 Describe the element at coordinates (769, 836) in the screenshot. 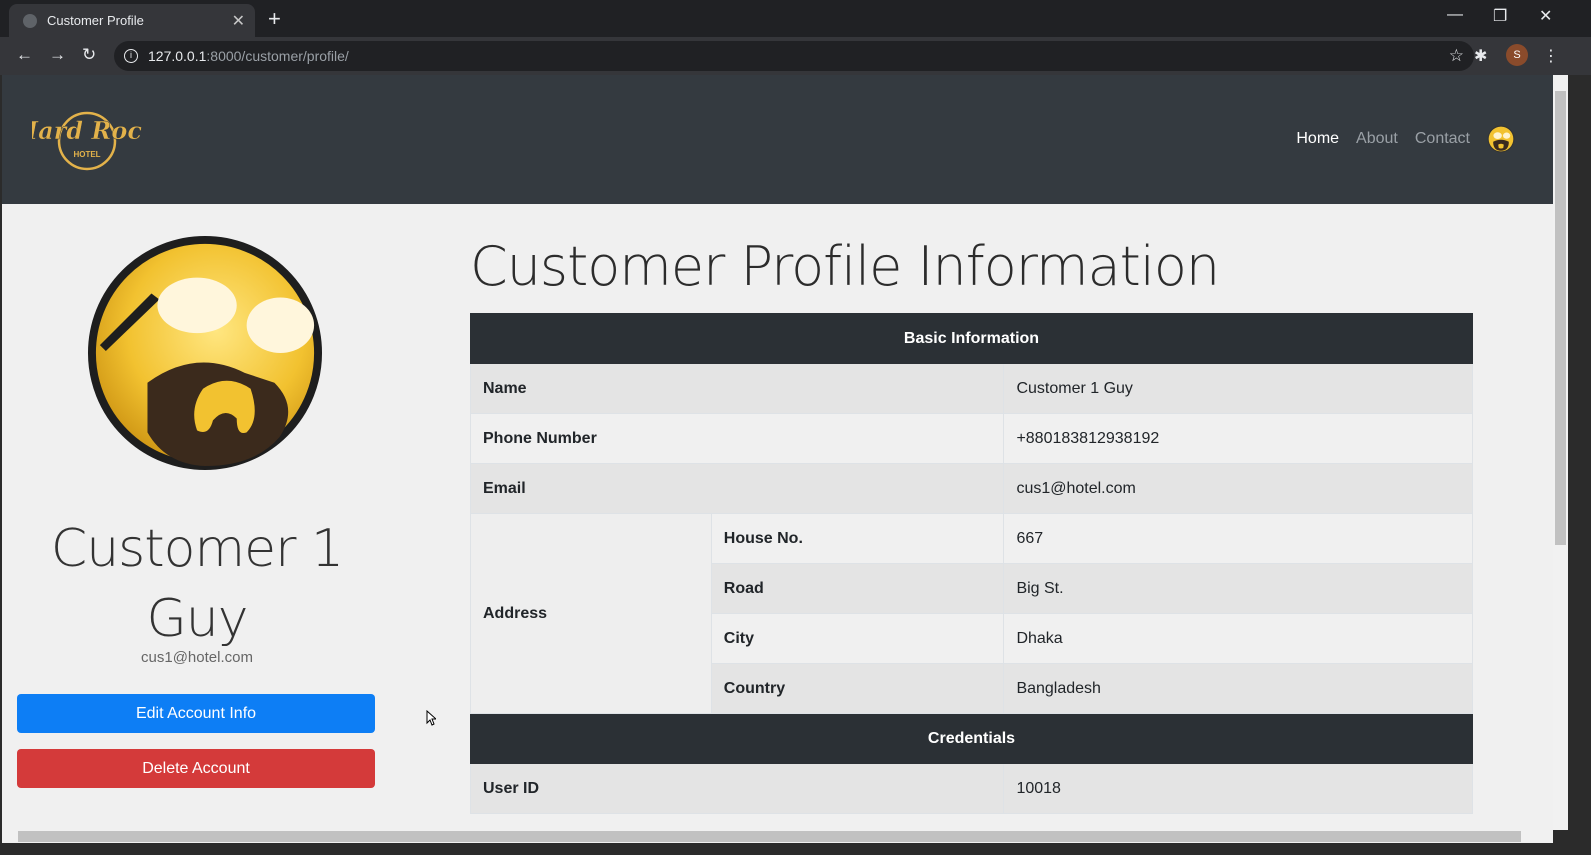

I see `horizontal-scroll-thumb` at that location.